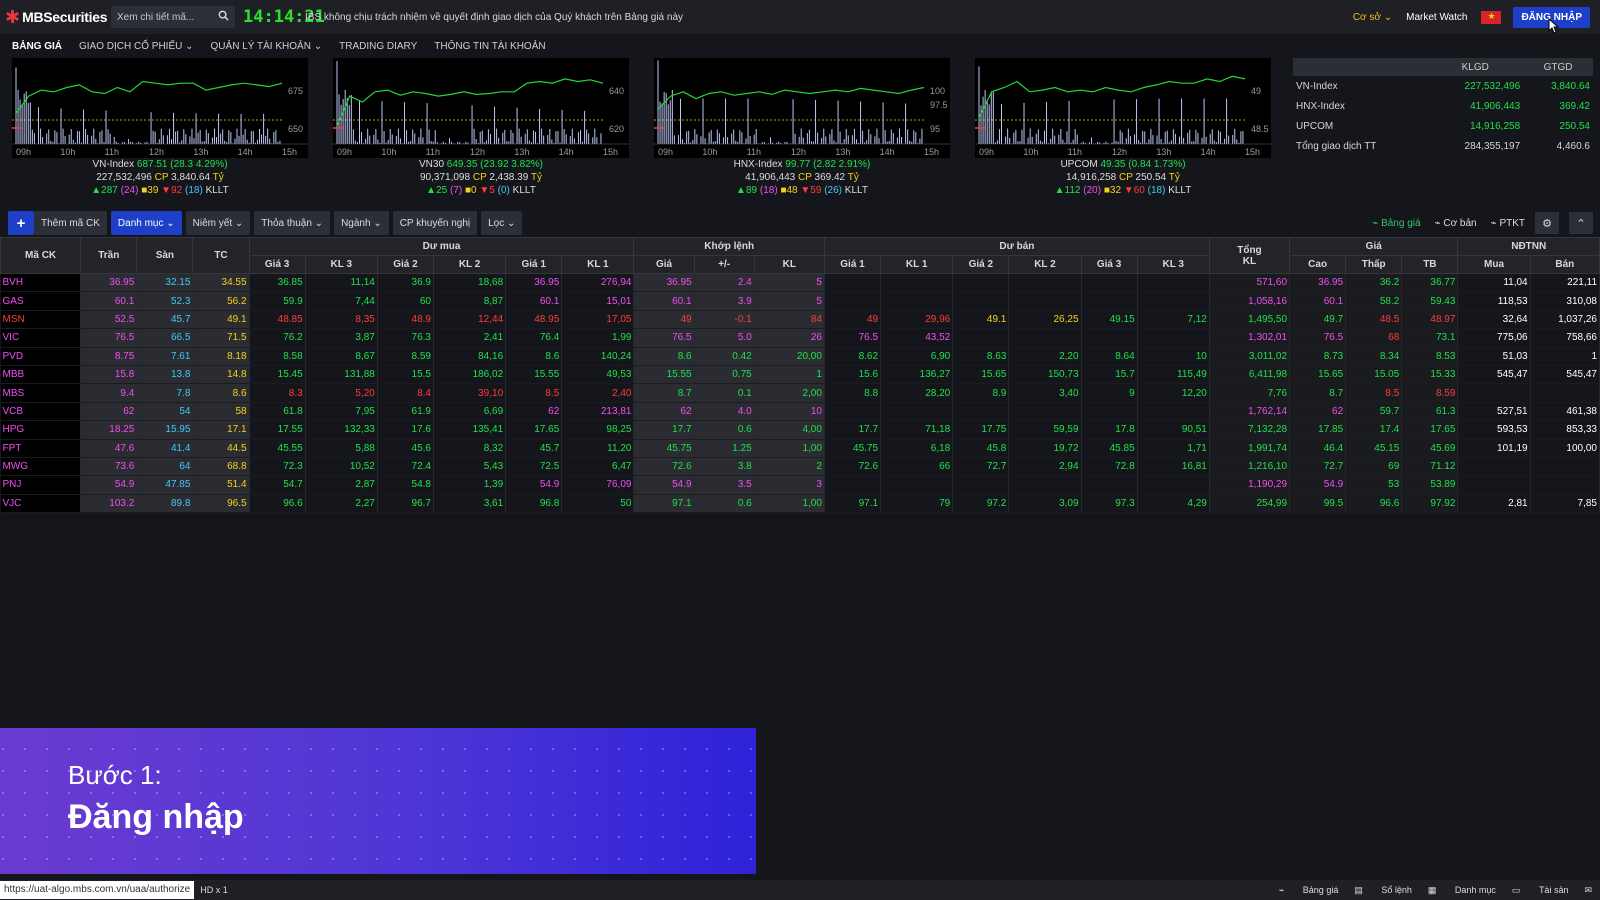  Describe the element at coordinates (1436, 17) in the screenshot. I see `market-watch-link: Market Watch` at that location.